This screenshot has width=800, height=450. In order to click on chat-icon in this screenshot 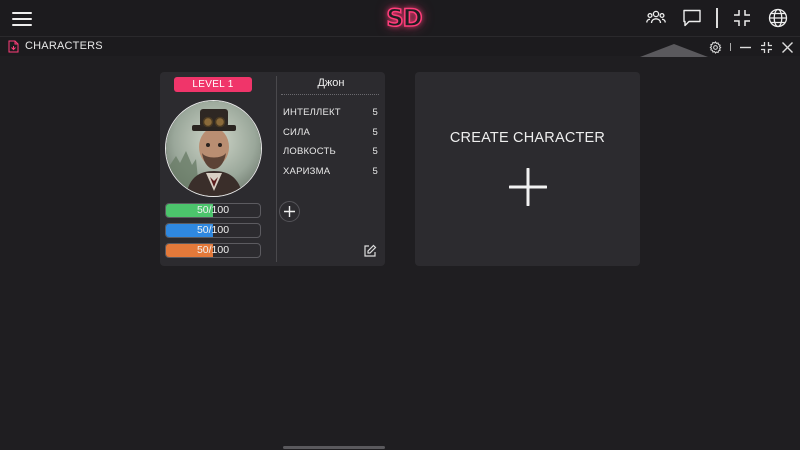, I will do `click(692, 18)`.